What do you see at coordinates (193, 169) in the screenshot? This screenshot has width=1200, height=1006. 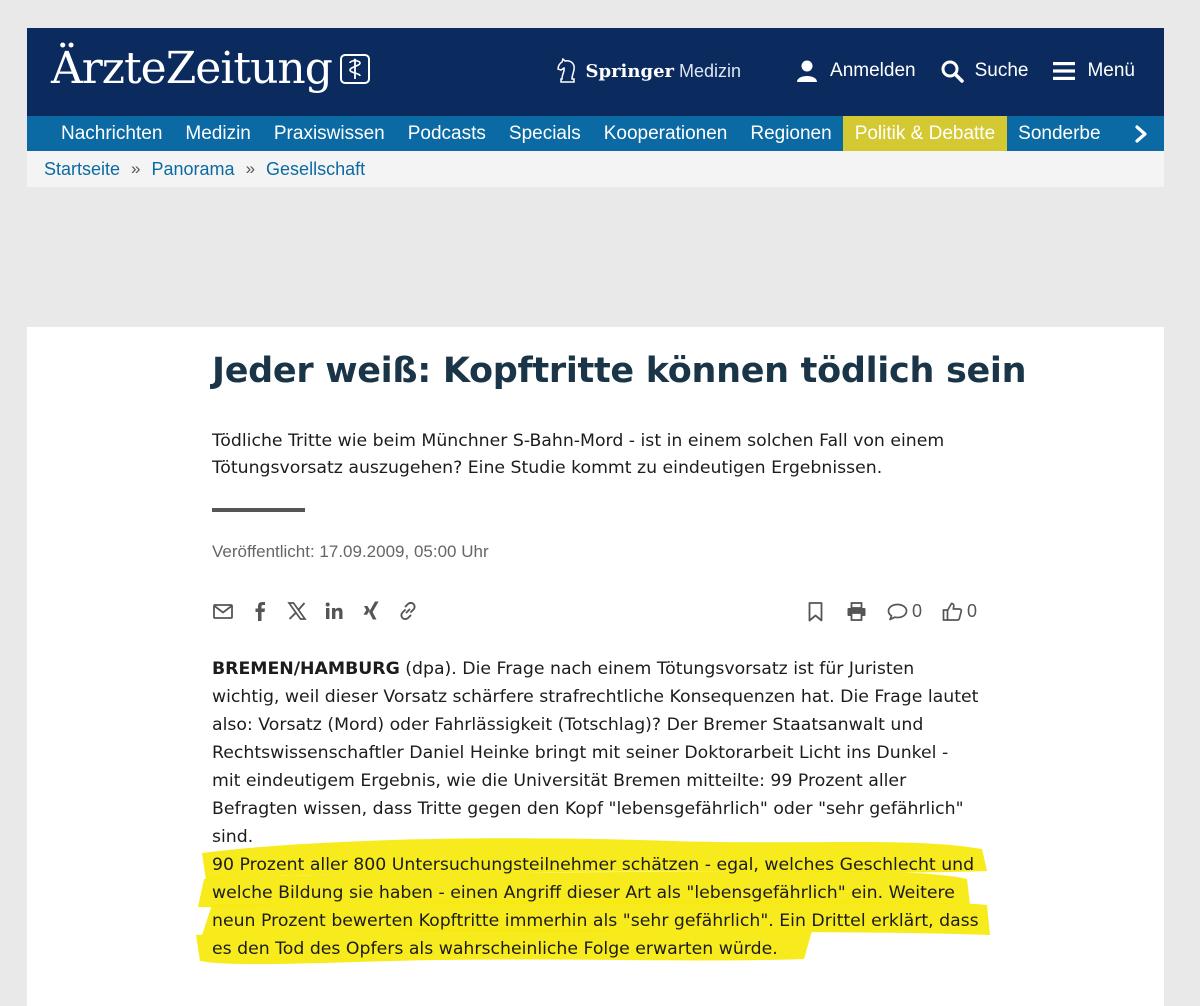 I see `breadcrumb-panorama: Panorama` at bounding box center [193, 169].